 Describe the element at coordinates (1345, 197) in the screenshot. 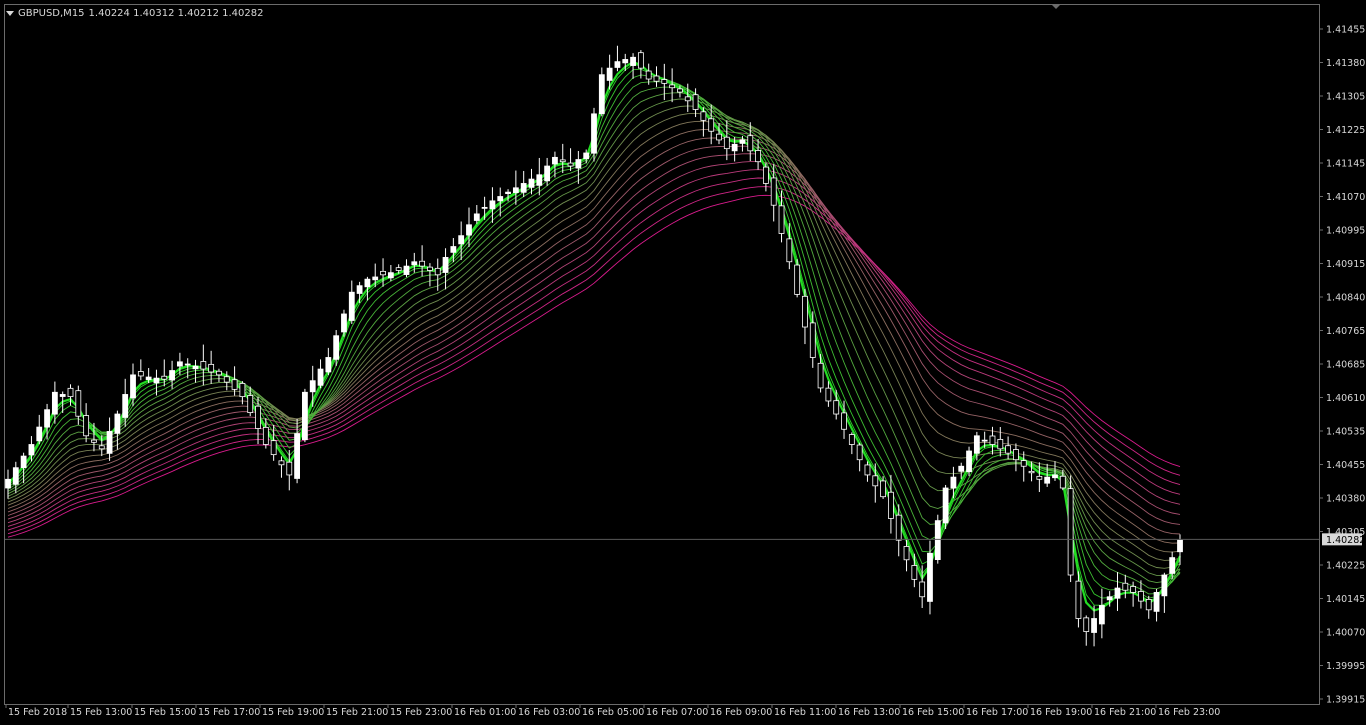

I see `y-tick-label: 1.41070` at that location.